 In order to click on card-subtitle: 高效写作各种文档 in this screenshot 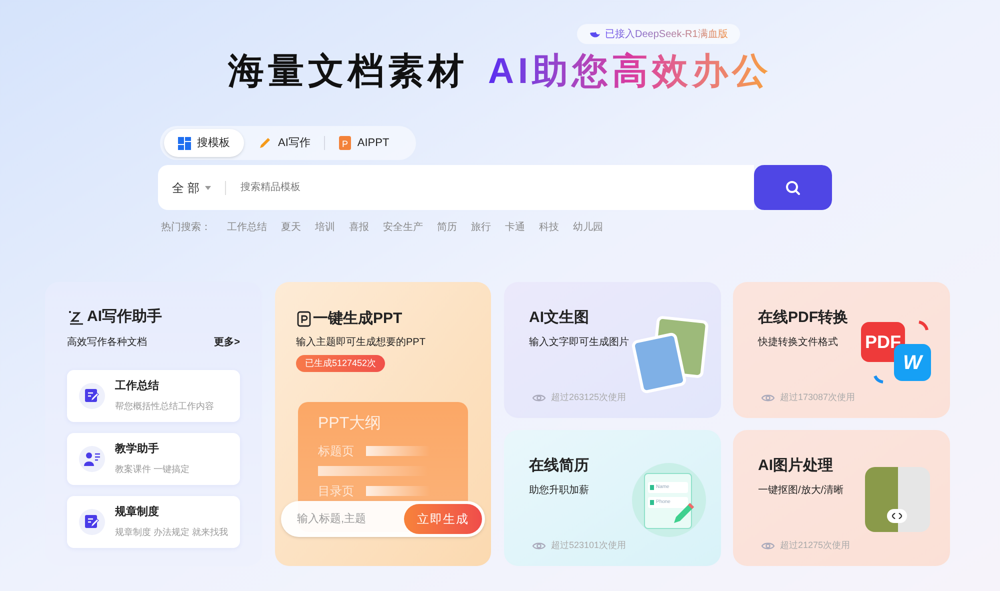, I will do `click(107, 343)`.